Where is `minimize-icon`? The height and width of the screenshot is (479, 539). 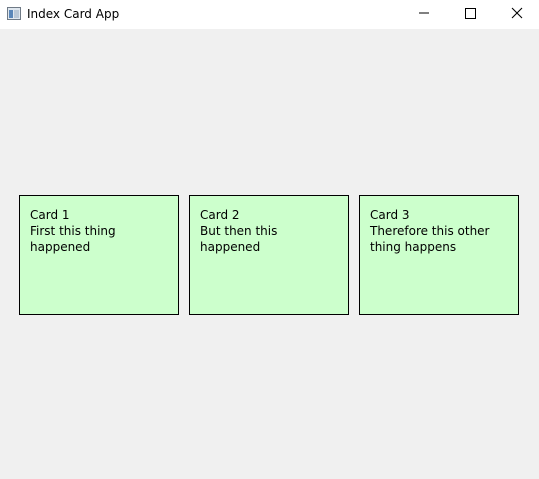
minimize-icon is located at coordinates (424, 13).